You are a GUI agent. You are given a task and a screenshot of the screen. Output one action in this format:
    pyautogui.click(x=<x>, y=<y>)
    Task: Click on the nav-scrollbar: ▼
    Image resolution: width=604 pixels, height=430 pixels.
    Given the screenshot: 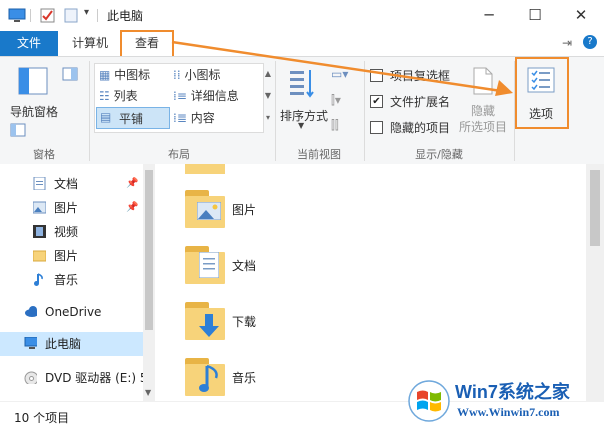 What is the action you would take?
    pyautogui.click(x=149, y=282)
    